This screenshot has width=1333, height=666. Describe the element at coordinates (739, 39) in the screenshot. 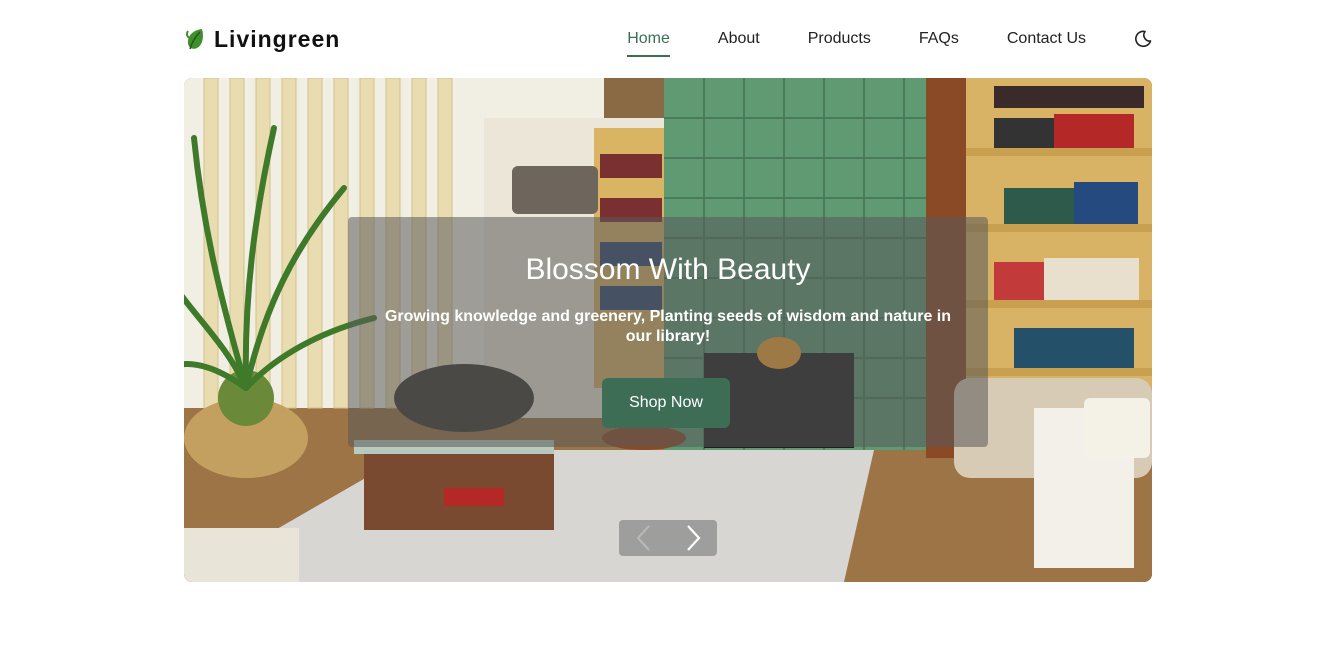

I see `nav-item-about: About` at that location.